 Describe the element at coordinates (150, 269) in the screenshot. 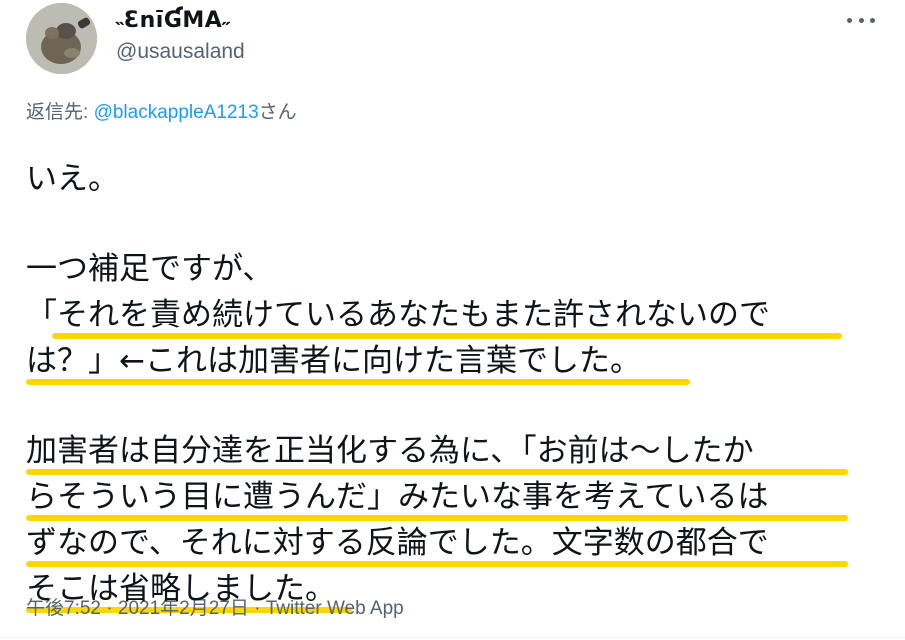

I see `tweet-line: 一つ補足ですが、` at that location.